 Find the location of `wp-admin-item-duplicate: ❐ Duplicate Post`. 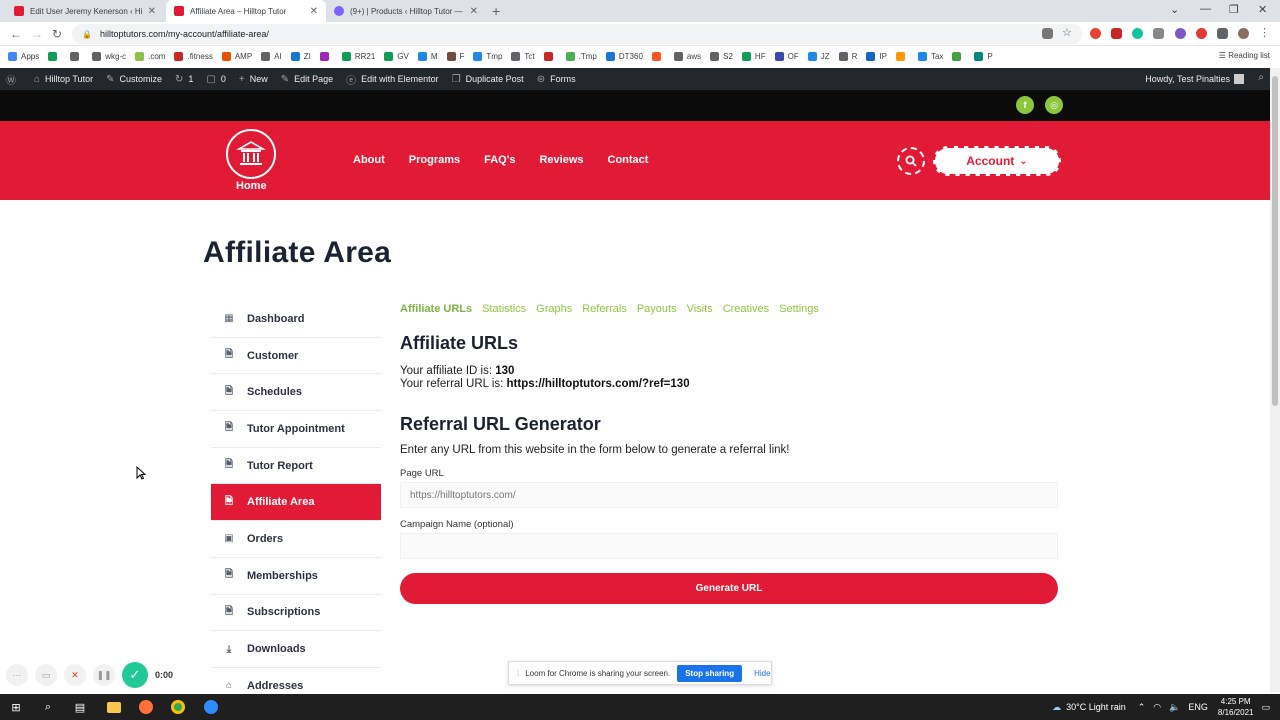

wp-admin-item-duplicate: ❐ Duplicate Post is located at coordinates (488, 79).